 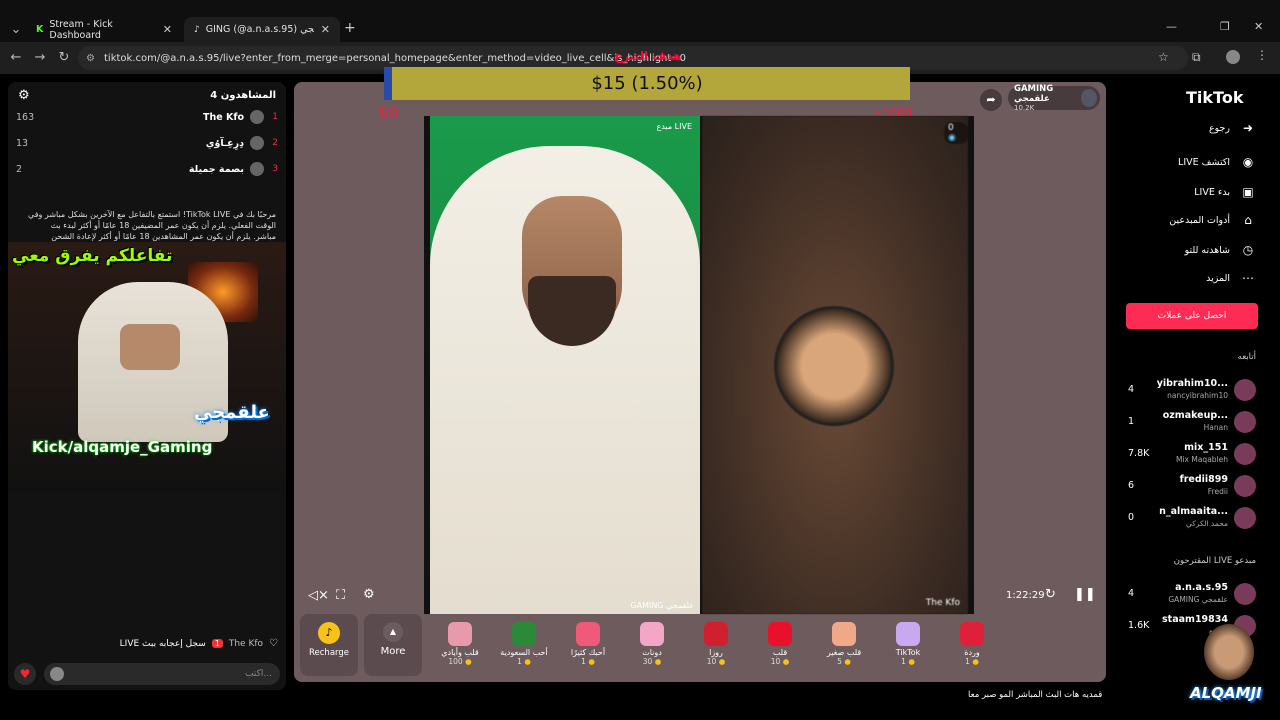 I want to click on history-icon: ◷, so click(x=1248, y=250).